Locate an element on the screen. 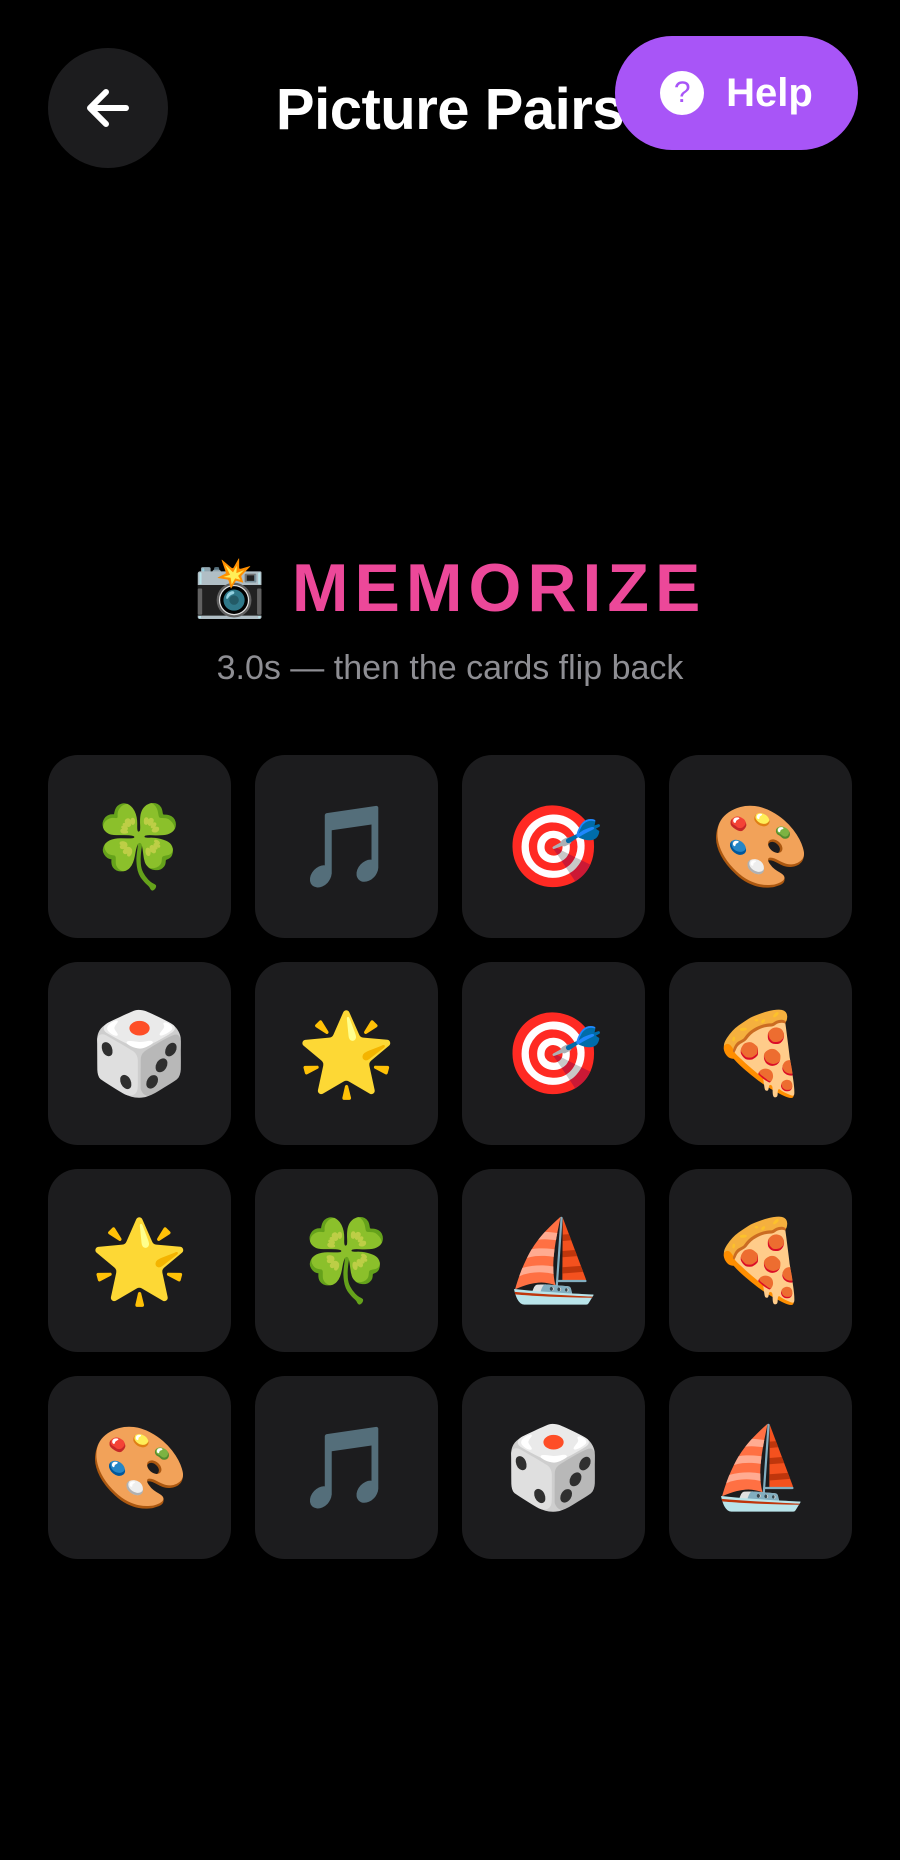 The height and width of the screenshot is (1860, 900). help-button: ? Help is located at coordinates (736, 93).